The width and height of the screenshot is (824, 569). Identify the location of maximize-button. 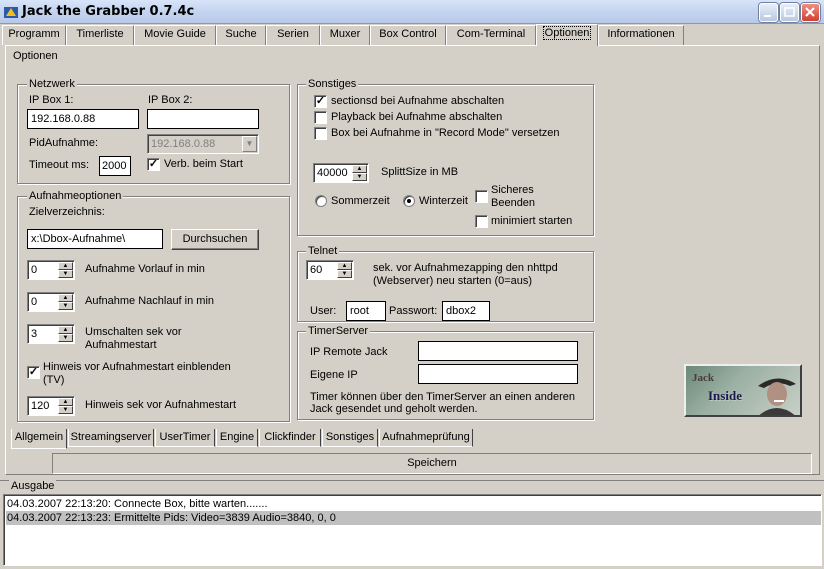
(789, 12).